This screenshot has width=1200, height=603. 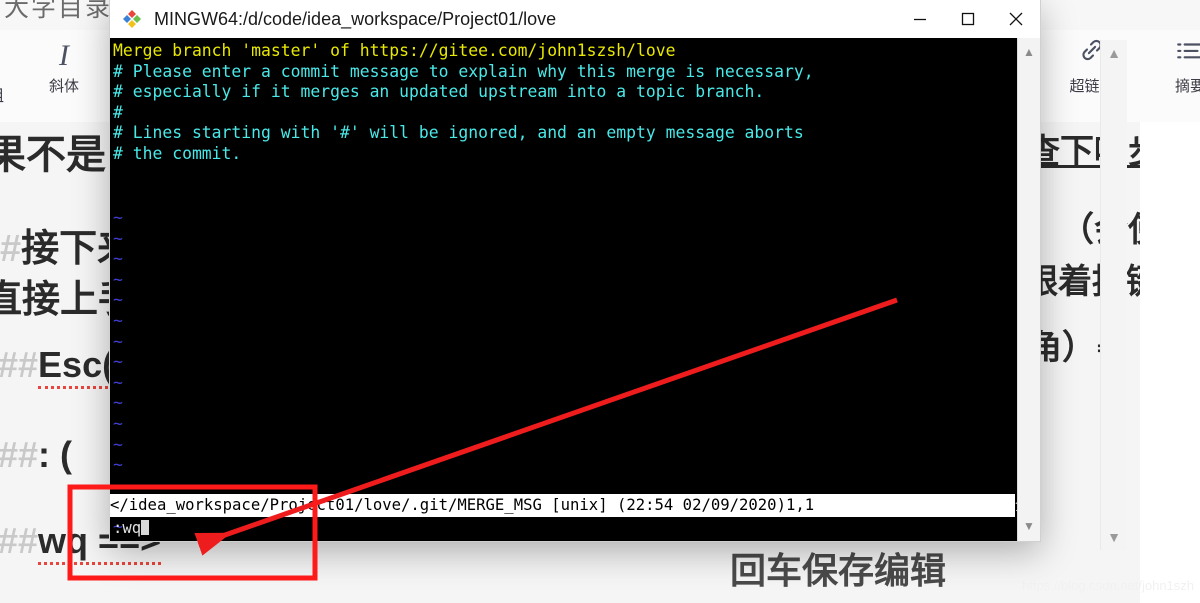 I want to click on document-right-margin, so click(x=1170, y=362).